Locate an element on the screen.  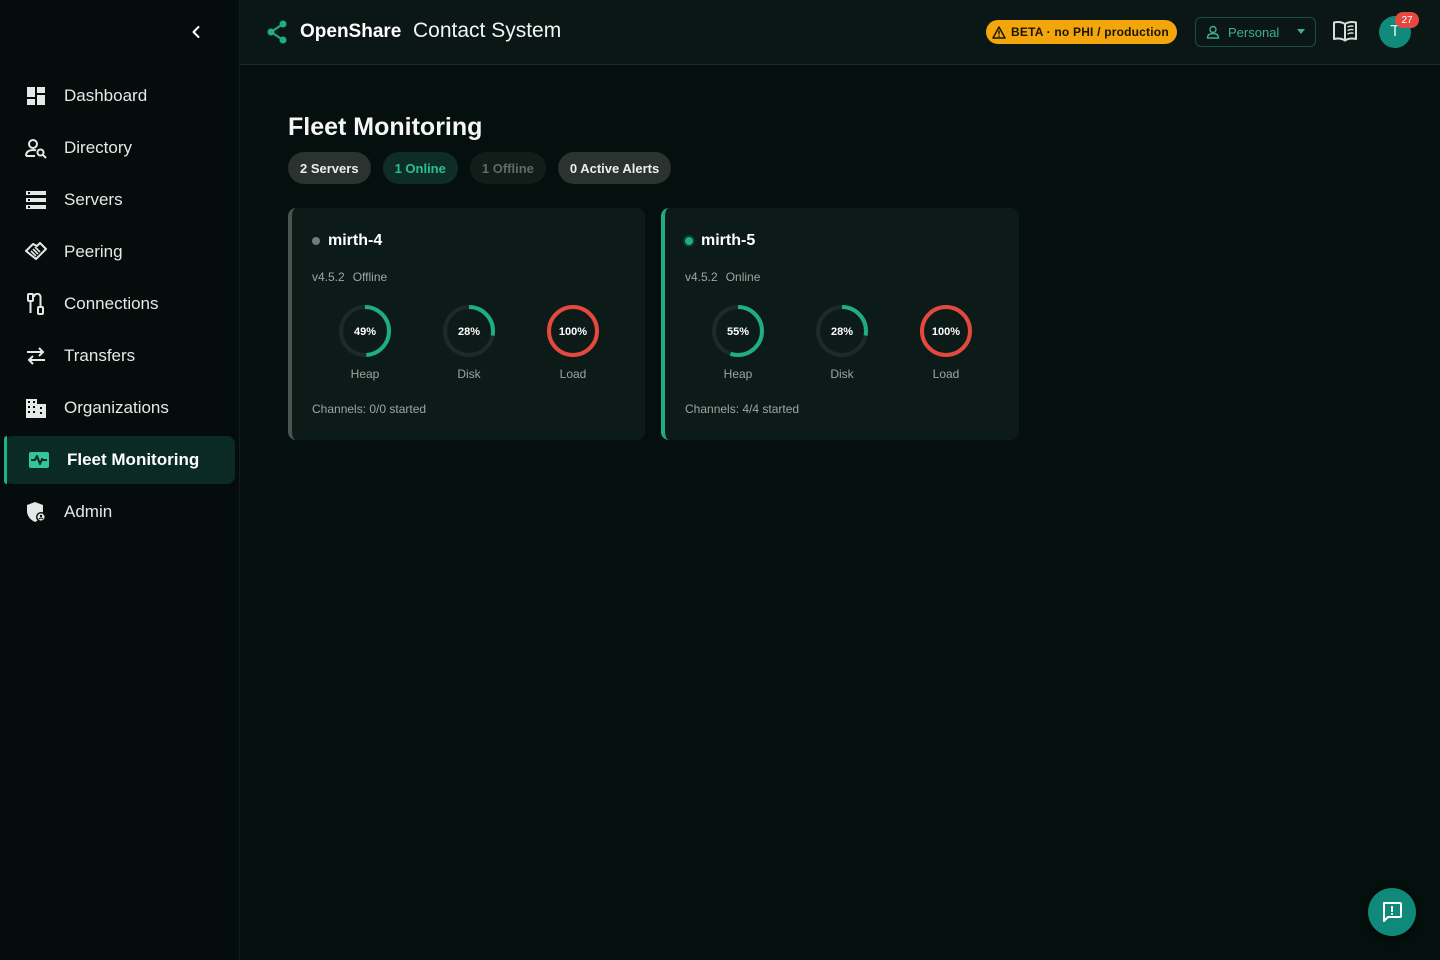
sidebar-item-label: Connections is located at coordinates (111, 303).